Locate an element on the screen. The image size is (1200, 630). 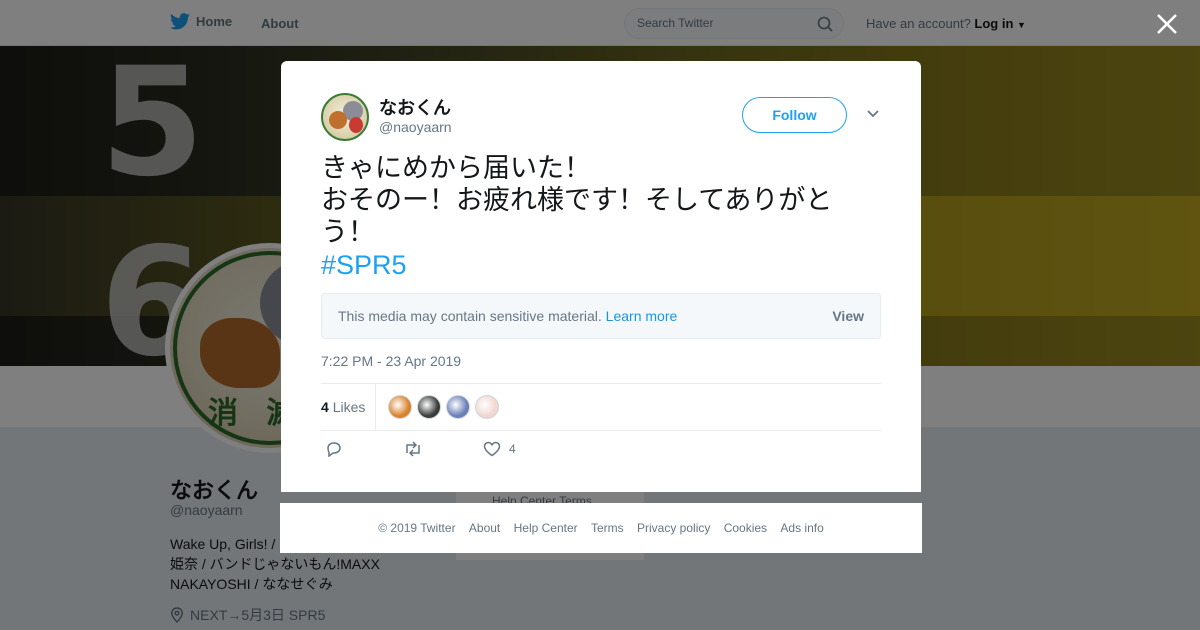
reply-action is located at coordinates (334, 449).